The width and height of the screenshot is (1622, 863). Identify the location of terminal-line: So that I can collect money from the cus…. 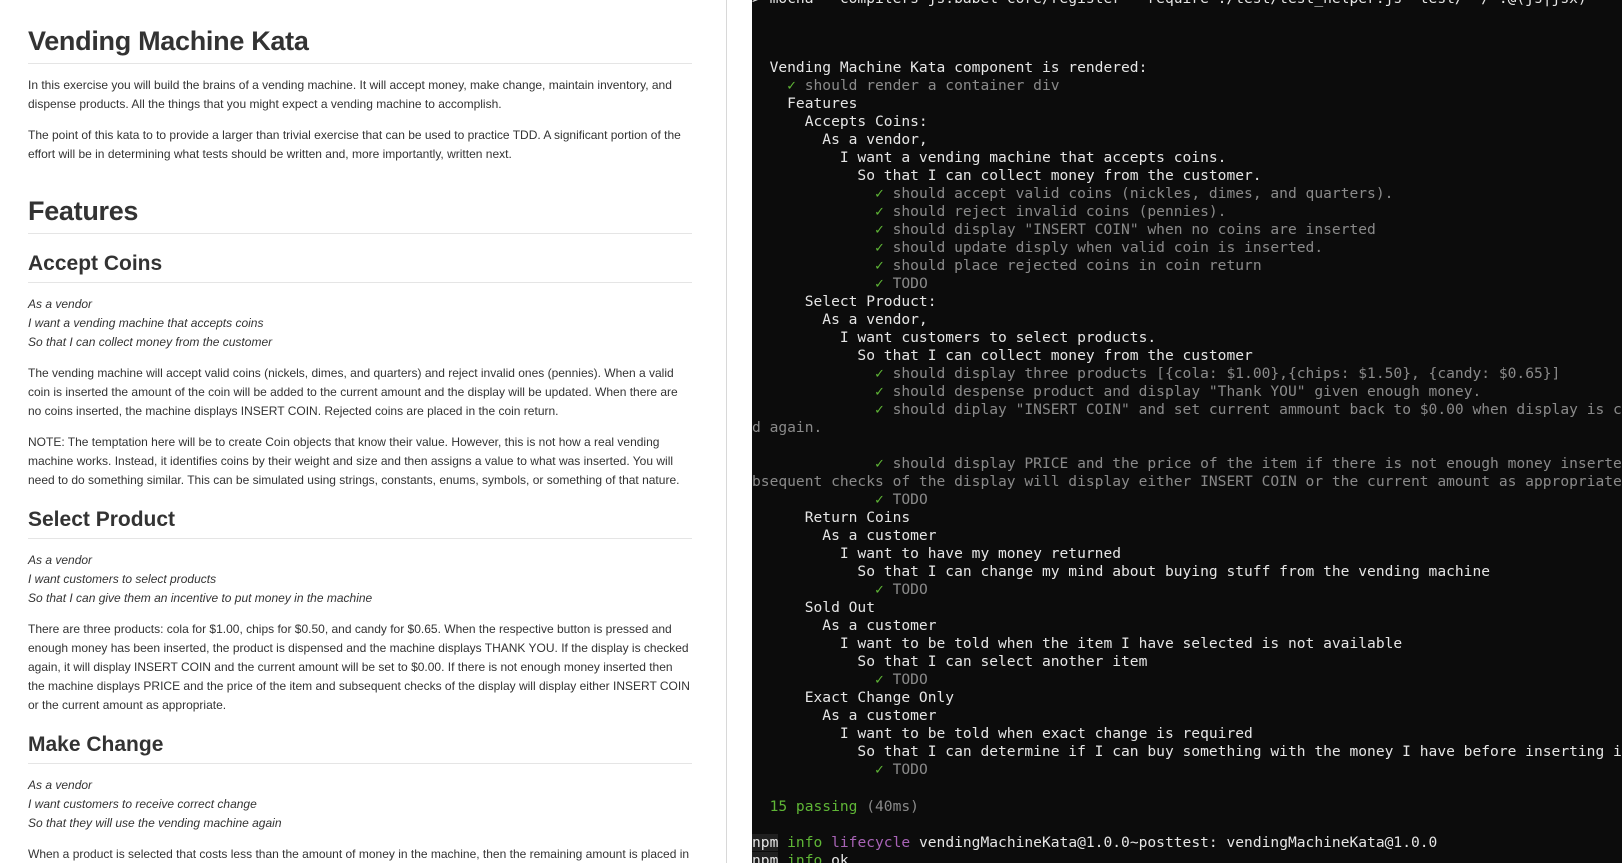
(1006, 176).